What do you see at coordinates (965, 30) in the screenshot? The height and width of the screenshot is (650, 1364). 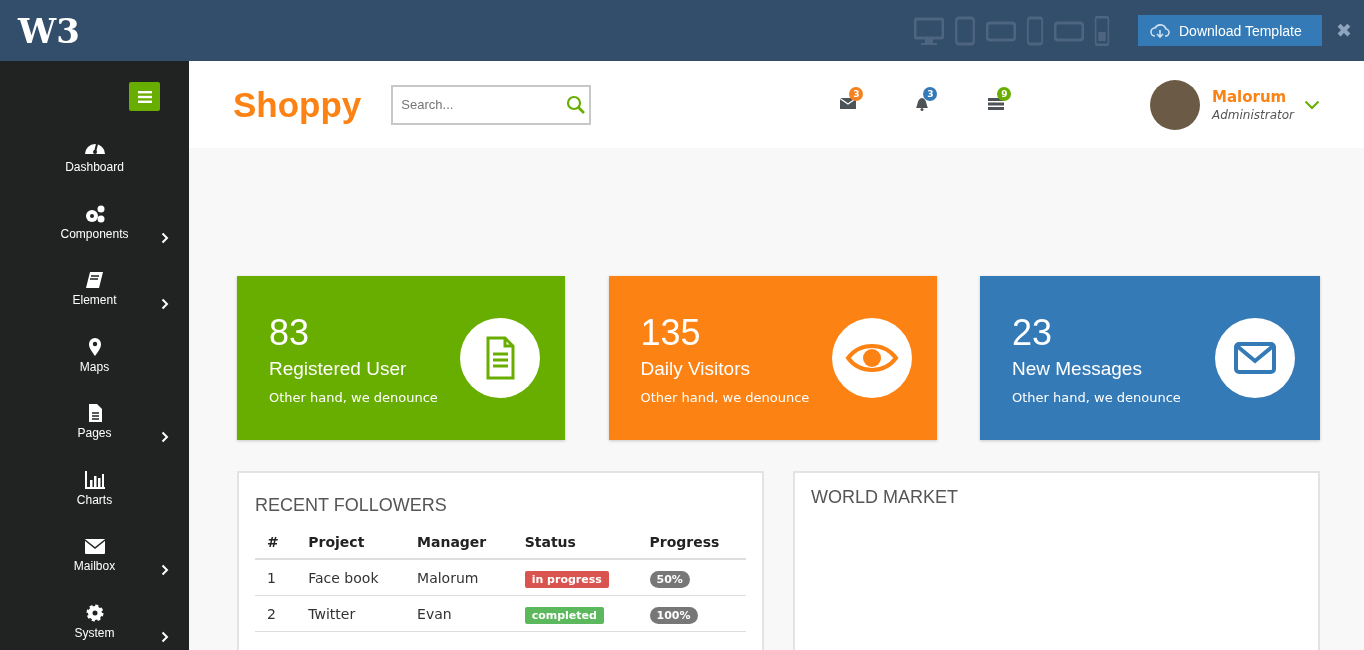 I see `tablet-icon` at bounding box center [965, 30].